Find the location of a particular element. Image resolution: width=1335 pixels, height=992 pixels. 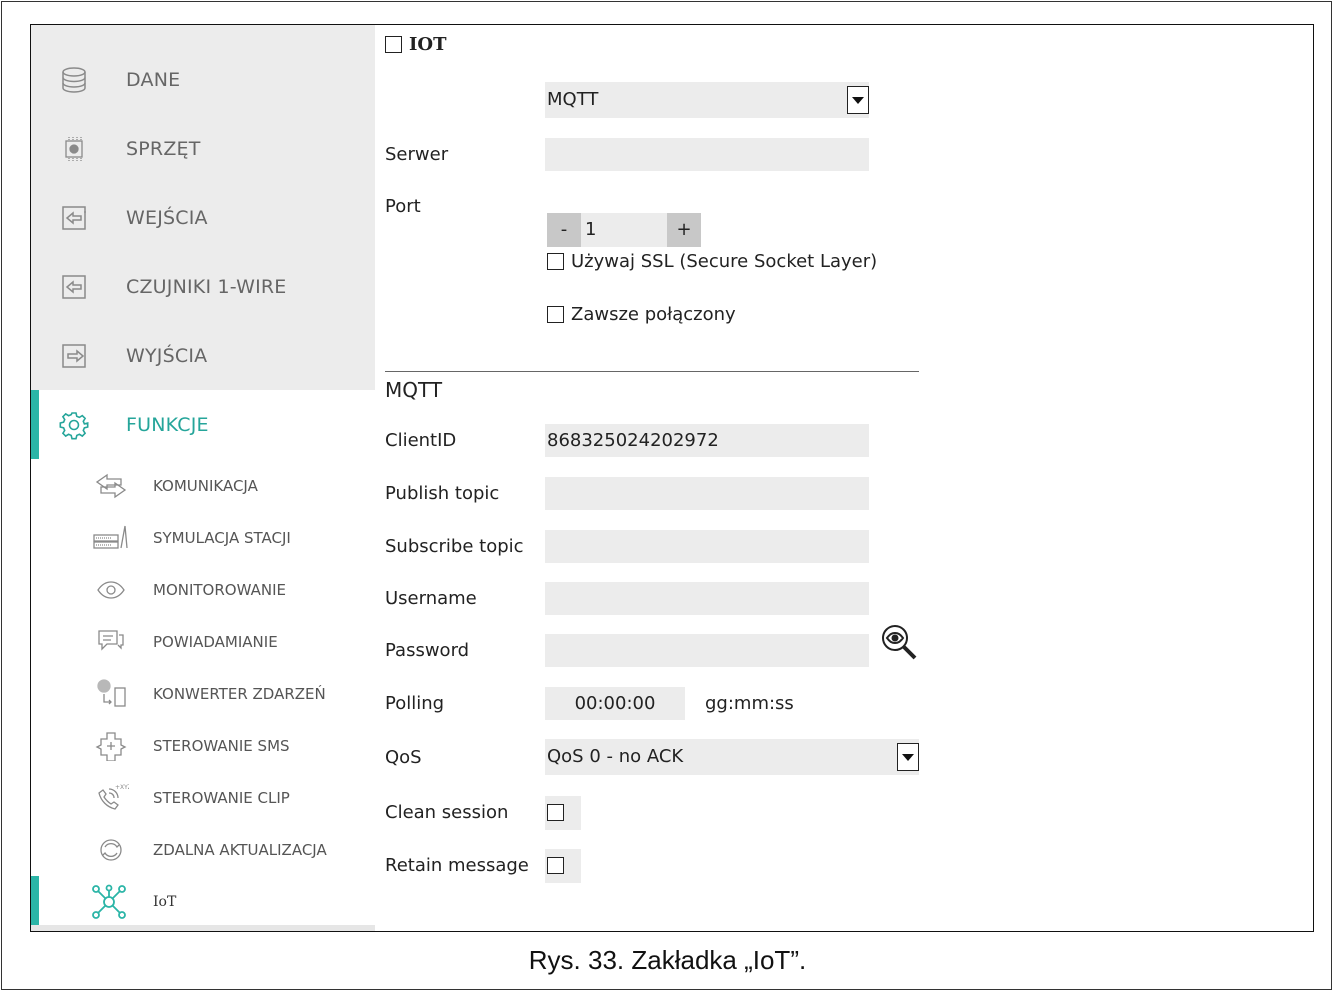

subscribe-topic-input is located at coordinates (707, 546).